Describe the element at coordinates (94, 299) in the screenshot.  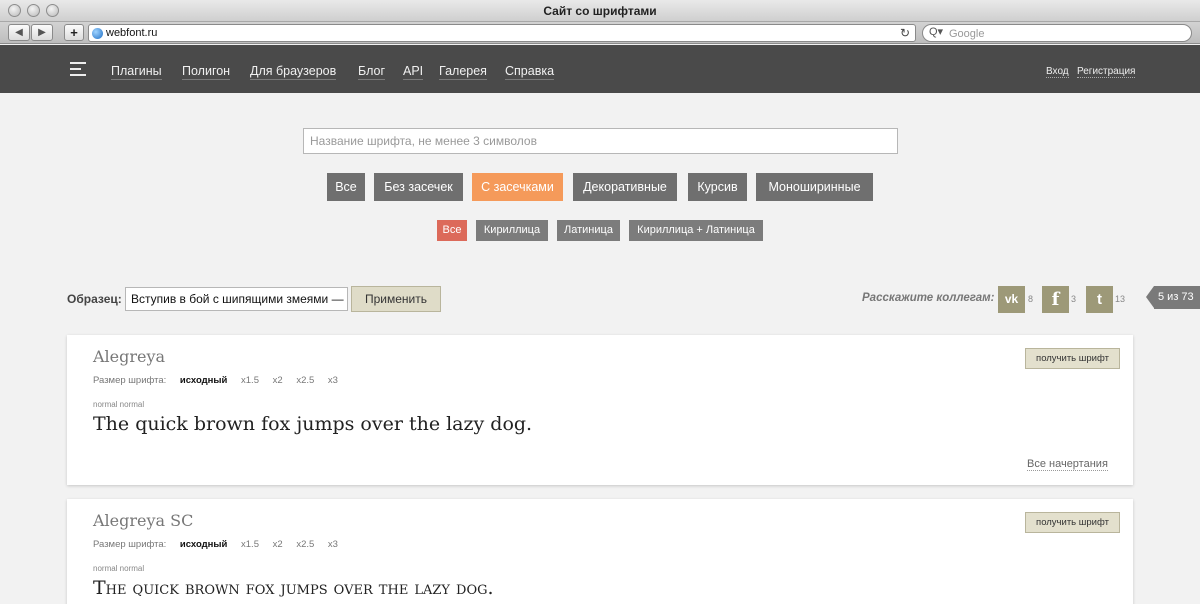
I see `sample-label: Образец:` at that location.